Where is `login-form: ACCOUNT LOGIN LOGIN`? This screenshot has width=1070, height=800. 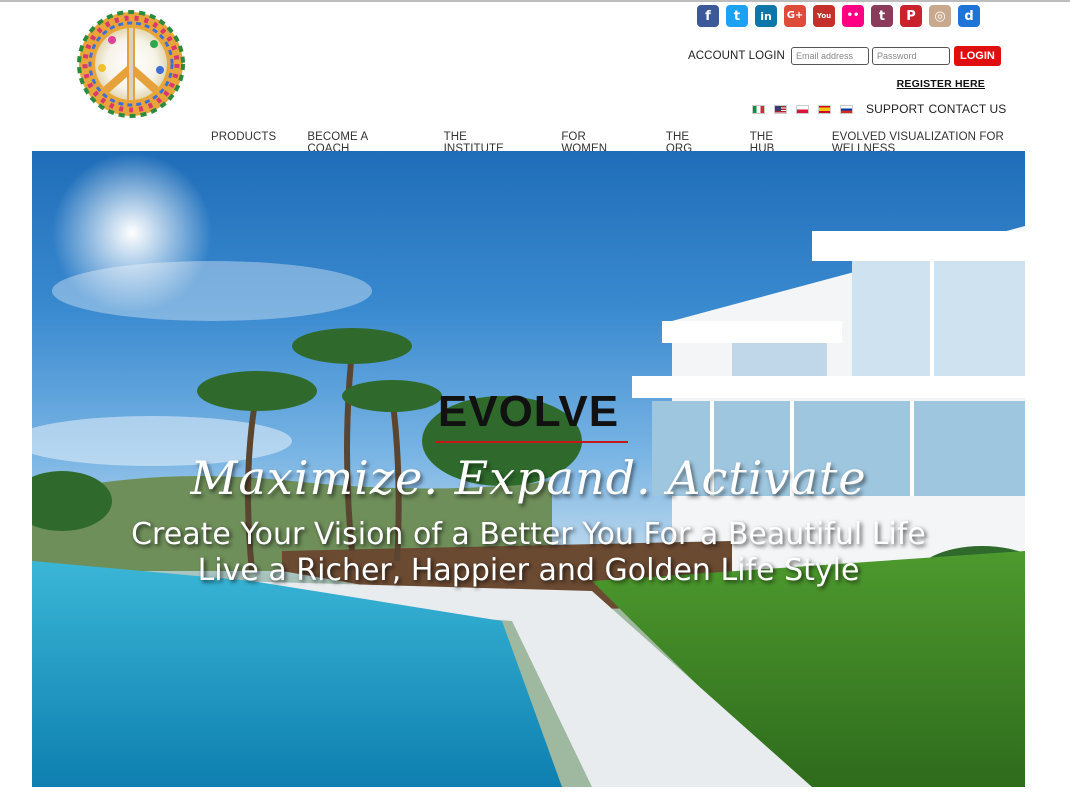 login-form: ACCOUNT LOGIN LOGIN is located at coordinates (844, 56).